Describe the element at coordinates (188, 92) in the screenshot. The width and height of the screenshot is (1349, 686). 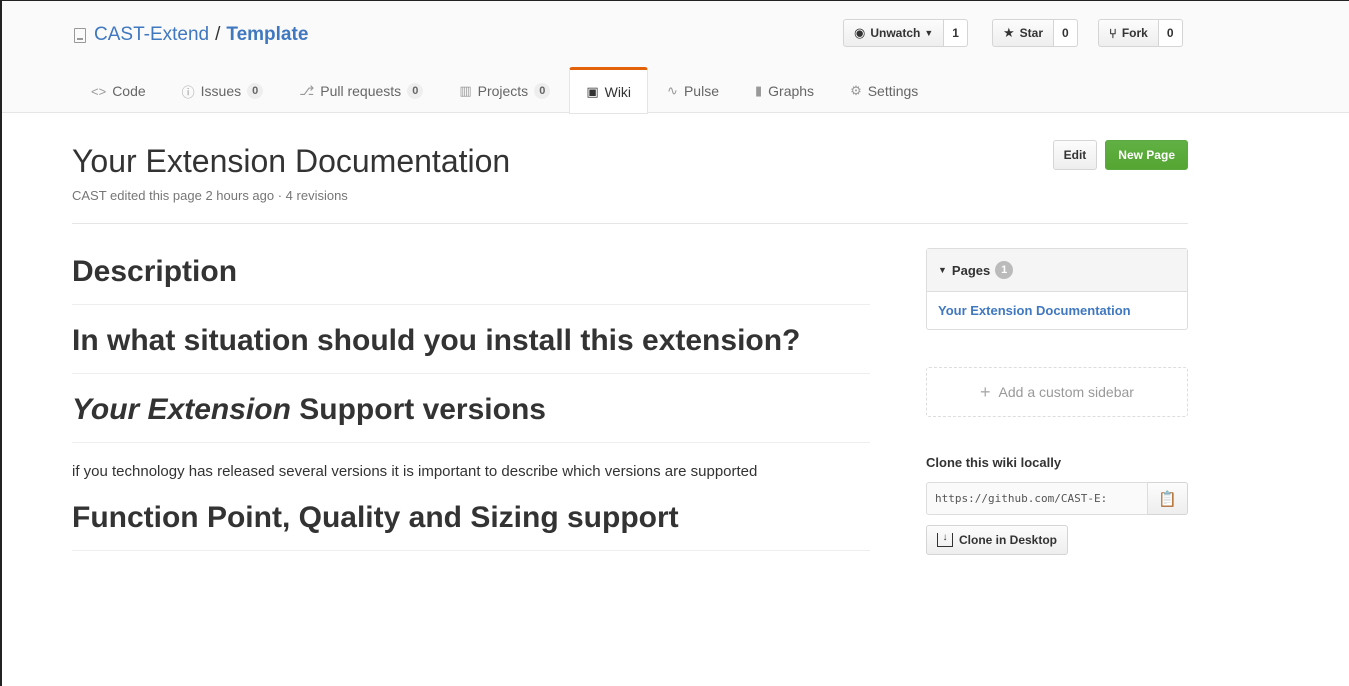
I see `issue-icon: ⓘ` at that location.